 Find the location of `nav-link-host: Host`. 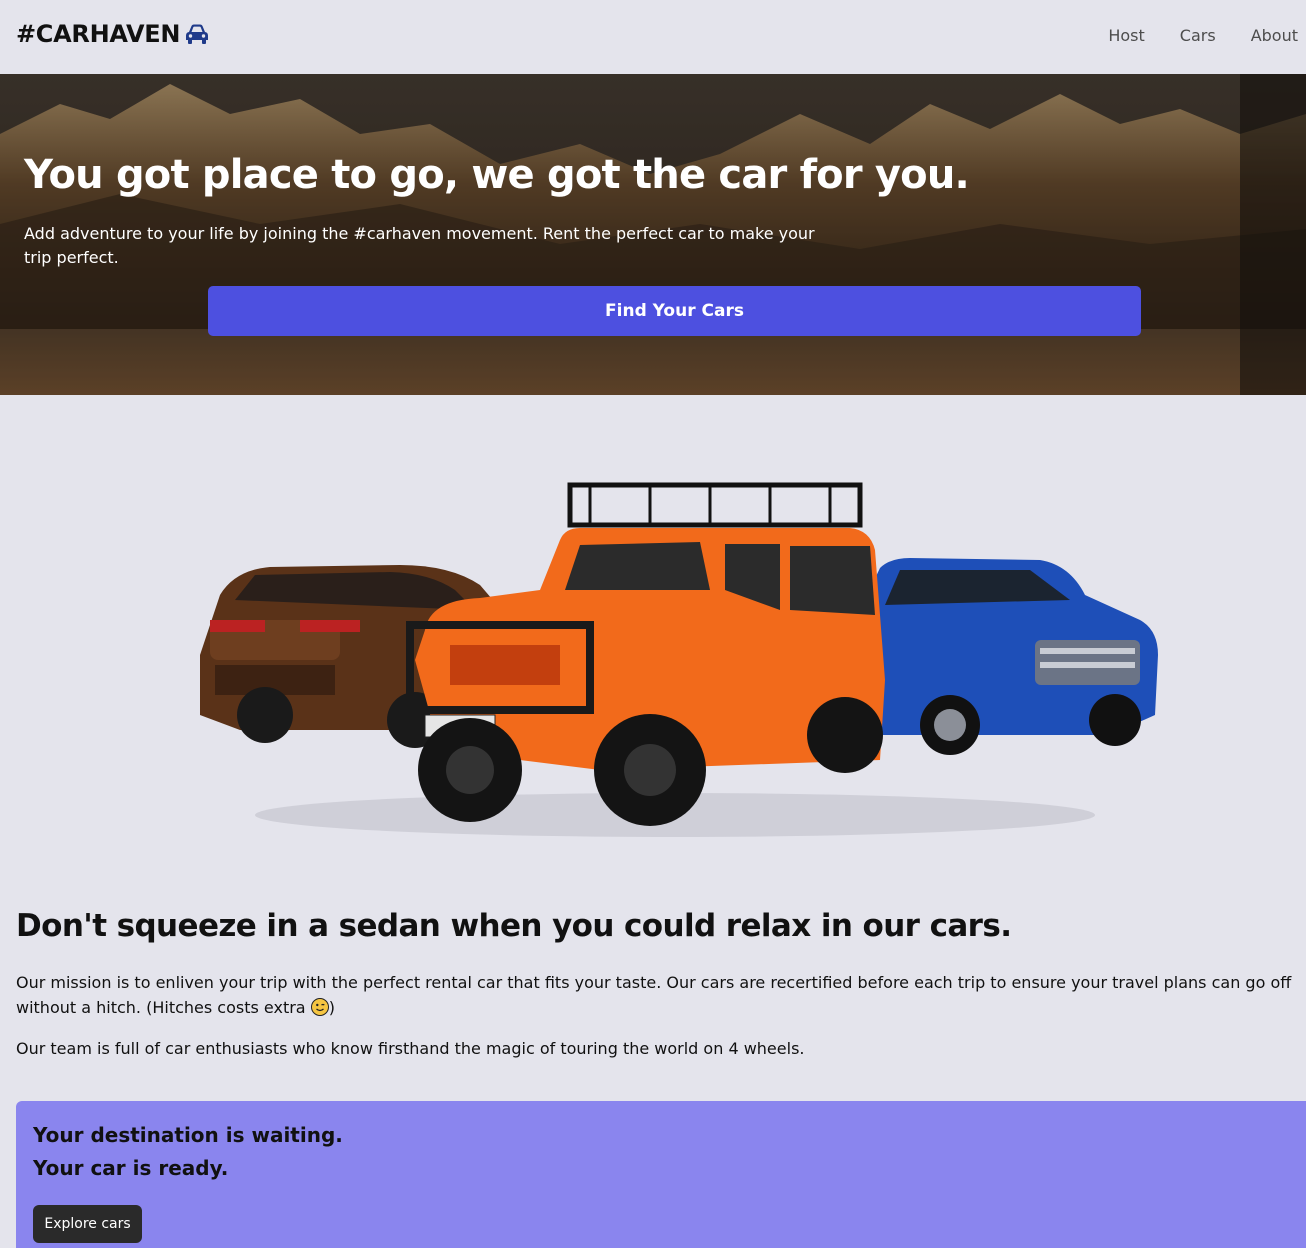

nav-link-host: Host is located at coordinates (1126, 35).